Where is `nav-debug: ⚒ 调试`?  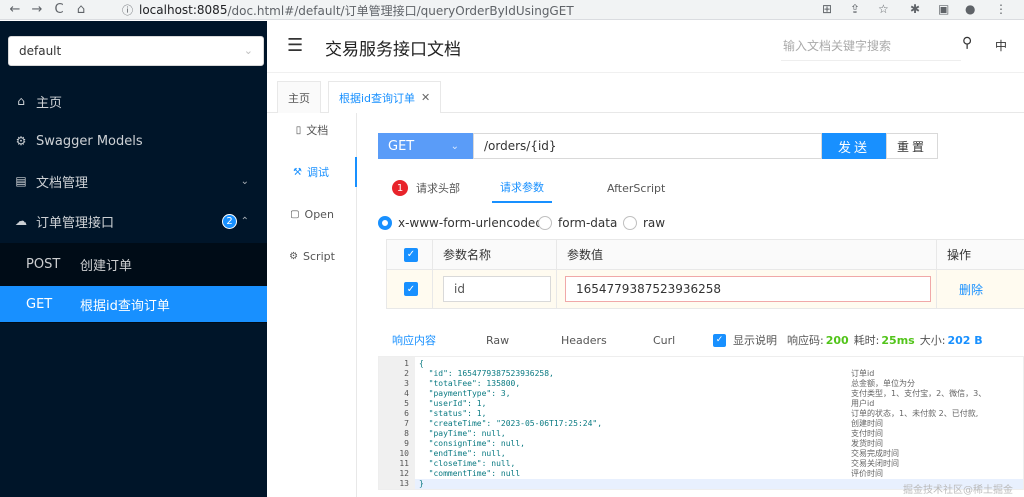
nav-debug: ⚒ 调试 is located at coordinates (312, 172).